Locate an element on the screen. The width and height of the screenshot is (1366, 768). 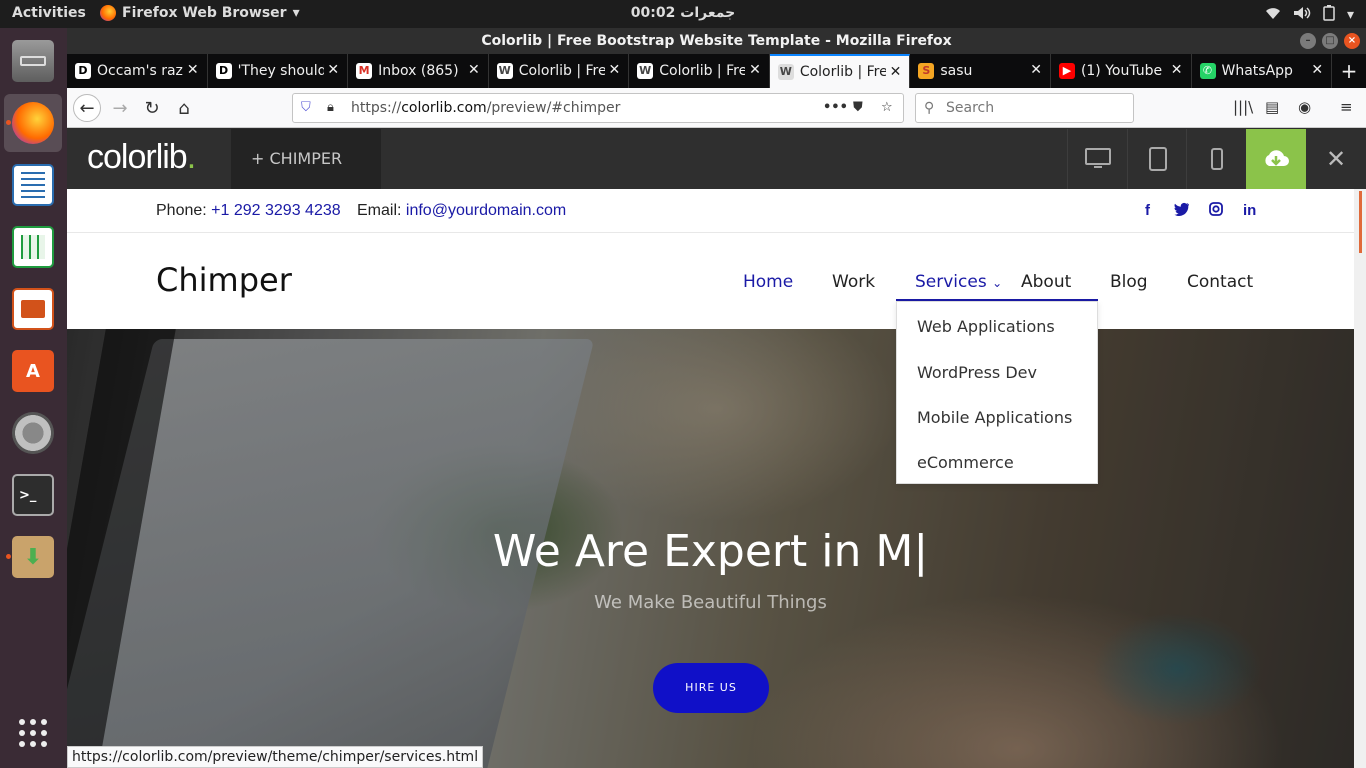
facebook-icon: f is located at coordinates (1147, 210).